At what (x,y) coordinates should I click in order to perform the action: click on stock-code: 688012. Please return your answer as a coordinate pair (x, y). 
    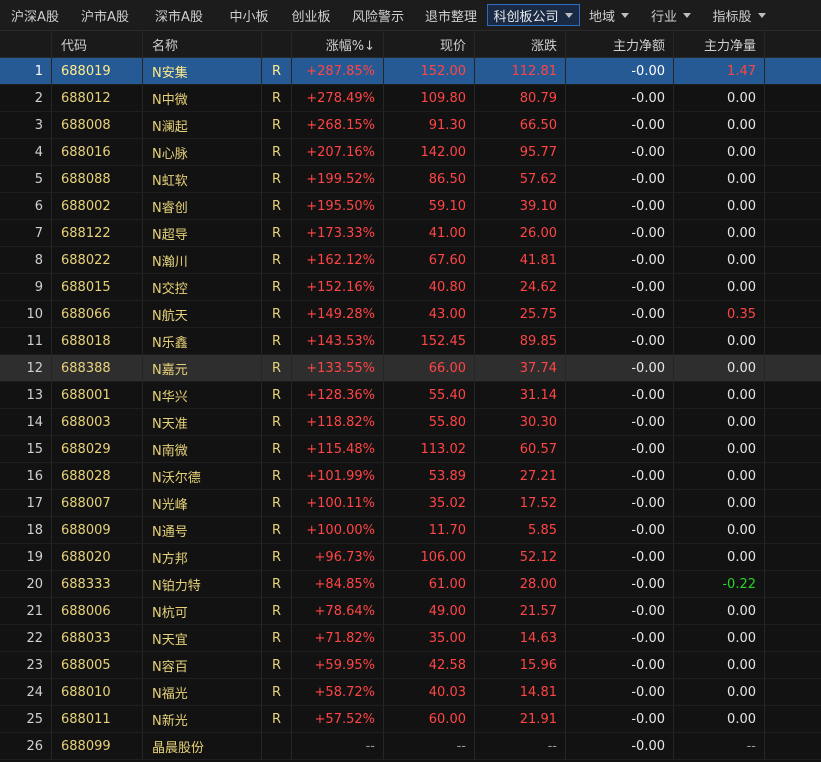
    Looking at the image, I should click on (97, 98).